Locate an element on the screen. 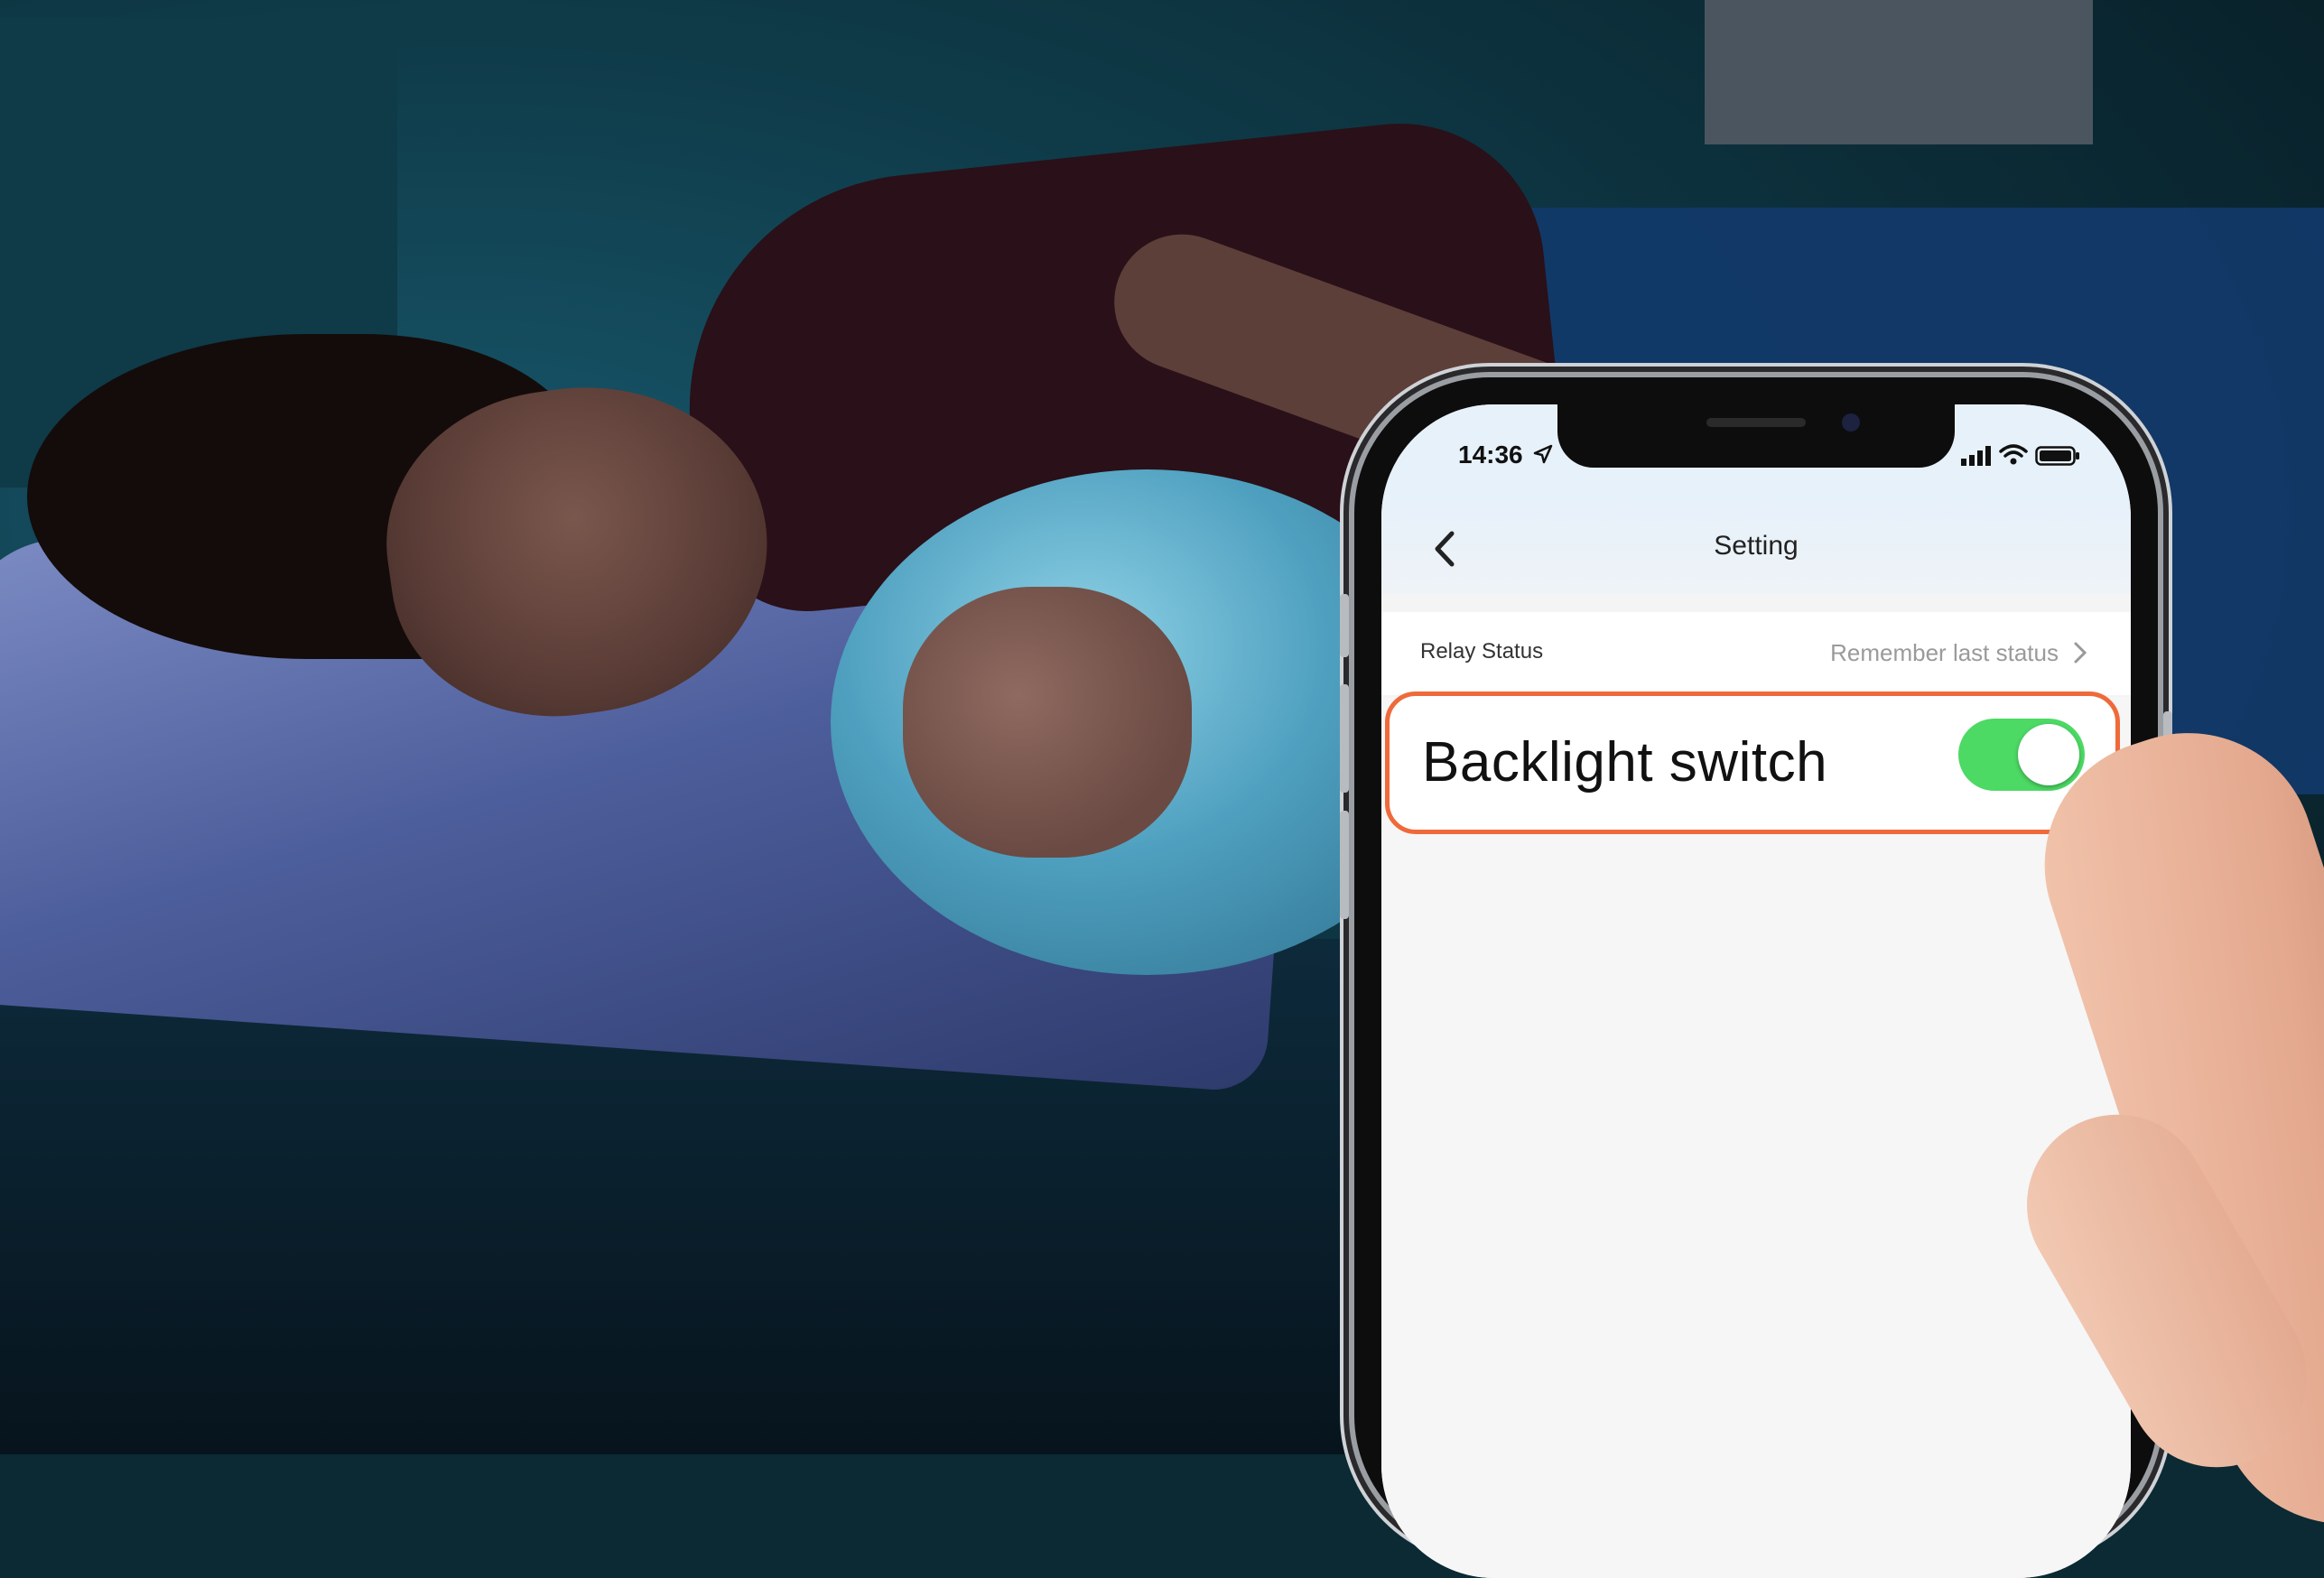  backlight-switch-row: Backlight switch is located at coordinates (1753, 763).